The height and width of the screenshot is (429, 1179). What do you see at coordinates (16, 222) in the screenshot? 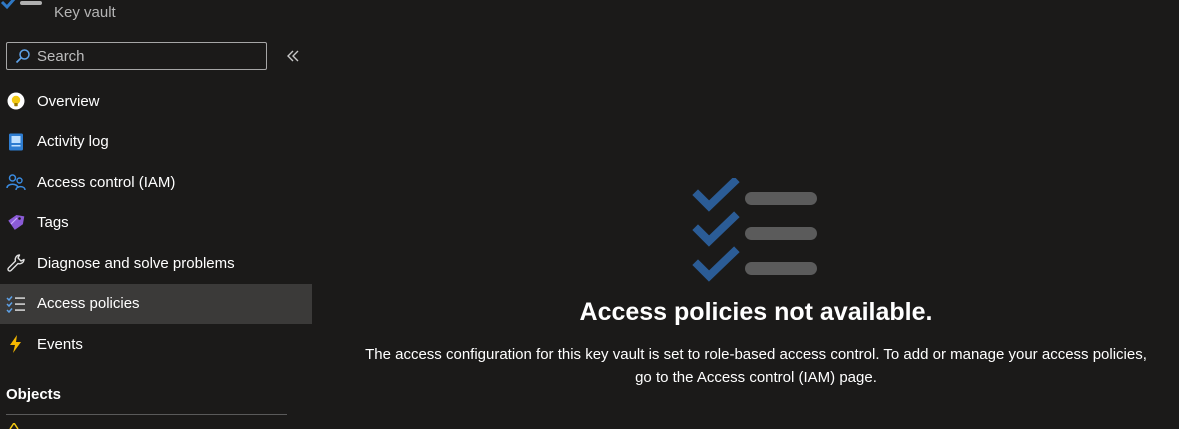
I see `tag-icon` at bounding box center [16, 222].